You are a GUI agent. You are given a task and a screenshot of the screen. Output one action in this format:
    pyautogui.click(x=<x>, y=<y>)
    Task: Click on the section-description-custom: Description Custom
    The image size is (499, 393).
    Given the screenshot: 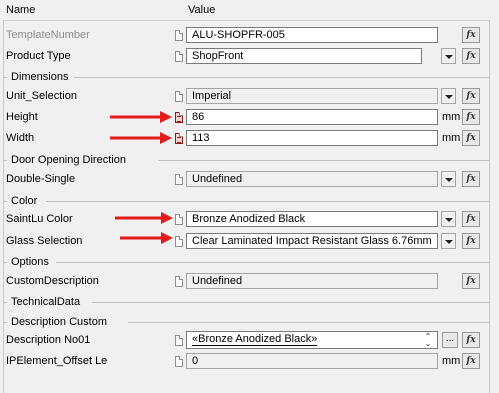 What is the action you would take?
    pyautogui.click(x=59, y=322)
    